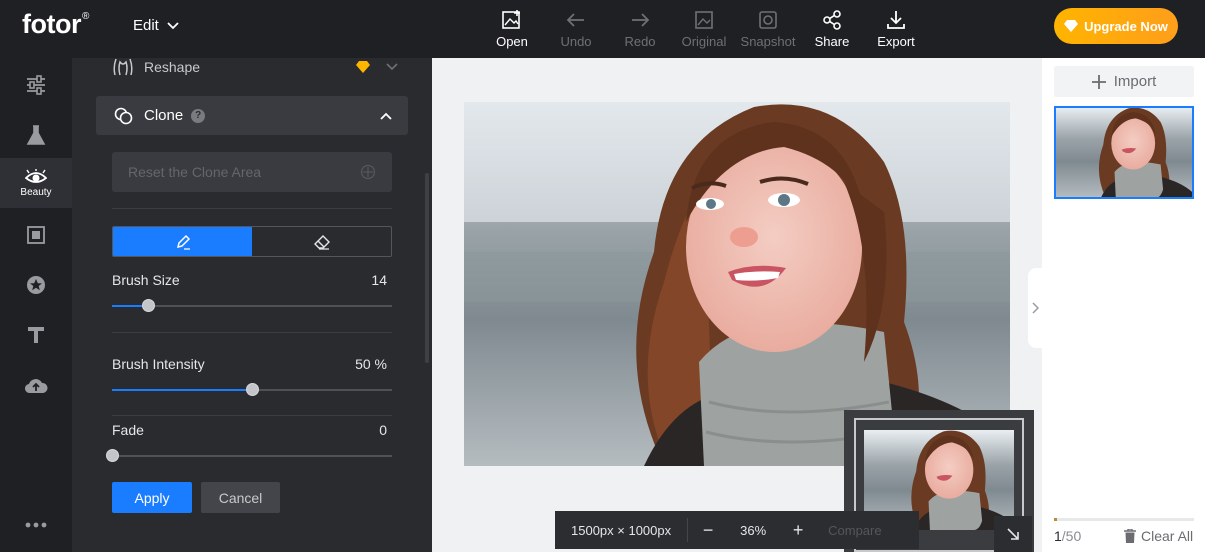 This screenshot has width=1205, height=552. I want to click on upgrade-label: Upgrade Now, so click(1126, 26).